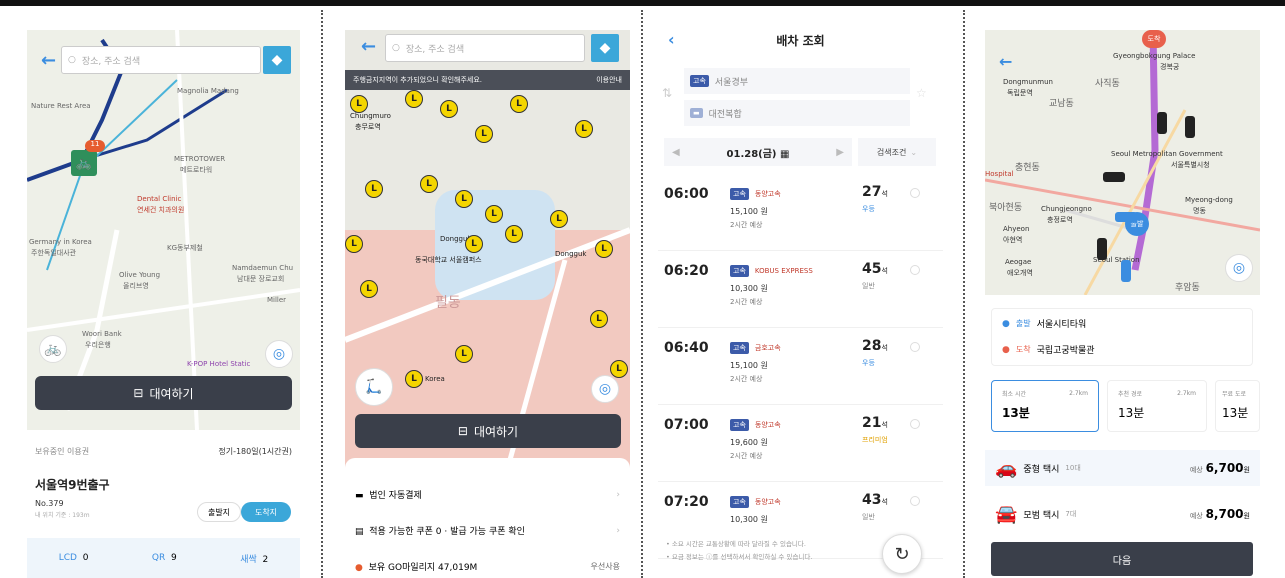 Image resolution: width=1285 pixels, height=578 pixels. What do you see at coordinates (840, 152) in the screenshot?
I see `next-date-icon: ▶` at bounding box center [840, 152].